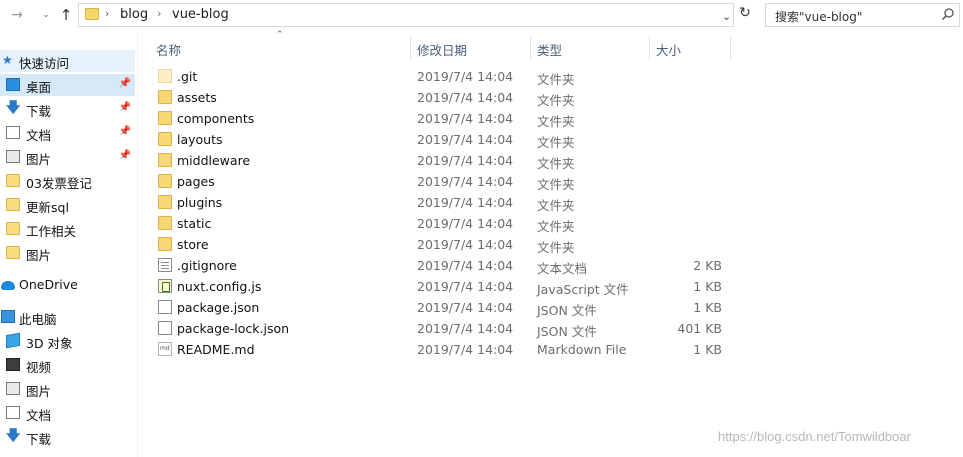 This screenshot has width=963, height=457. I want to click on sidebar-item-pc-downloads: 🡇 下载, so click(67, 437).